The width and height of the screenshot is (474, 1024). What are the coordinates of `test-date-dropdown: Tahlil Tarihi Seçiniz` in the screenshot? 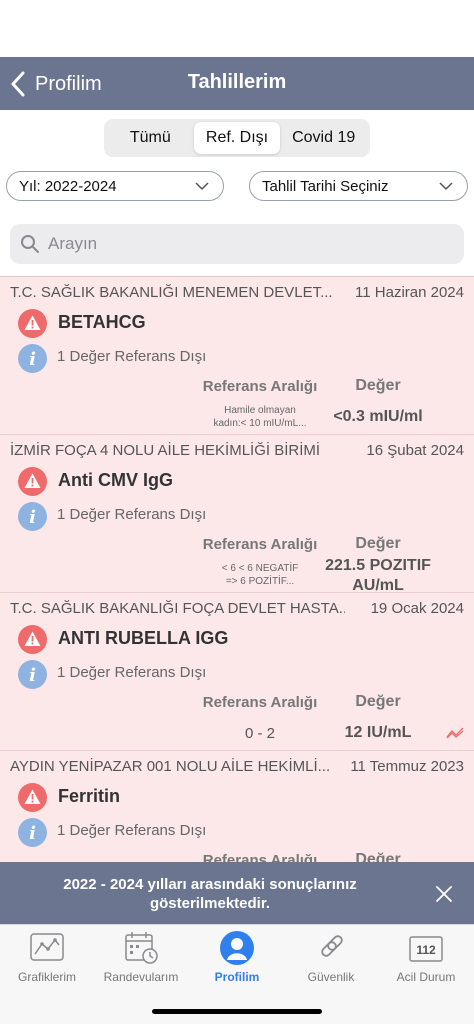 It's located at (358, 186).